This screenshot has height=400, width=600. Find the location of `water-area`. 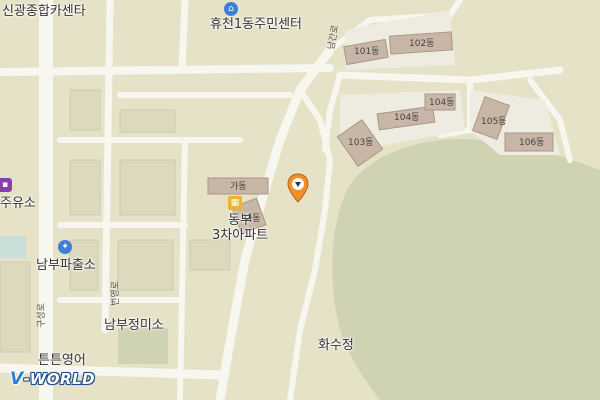

water-area is located at coordinates (13, 247).